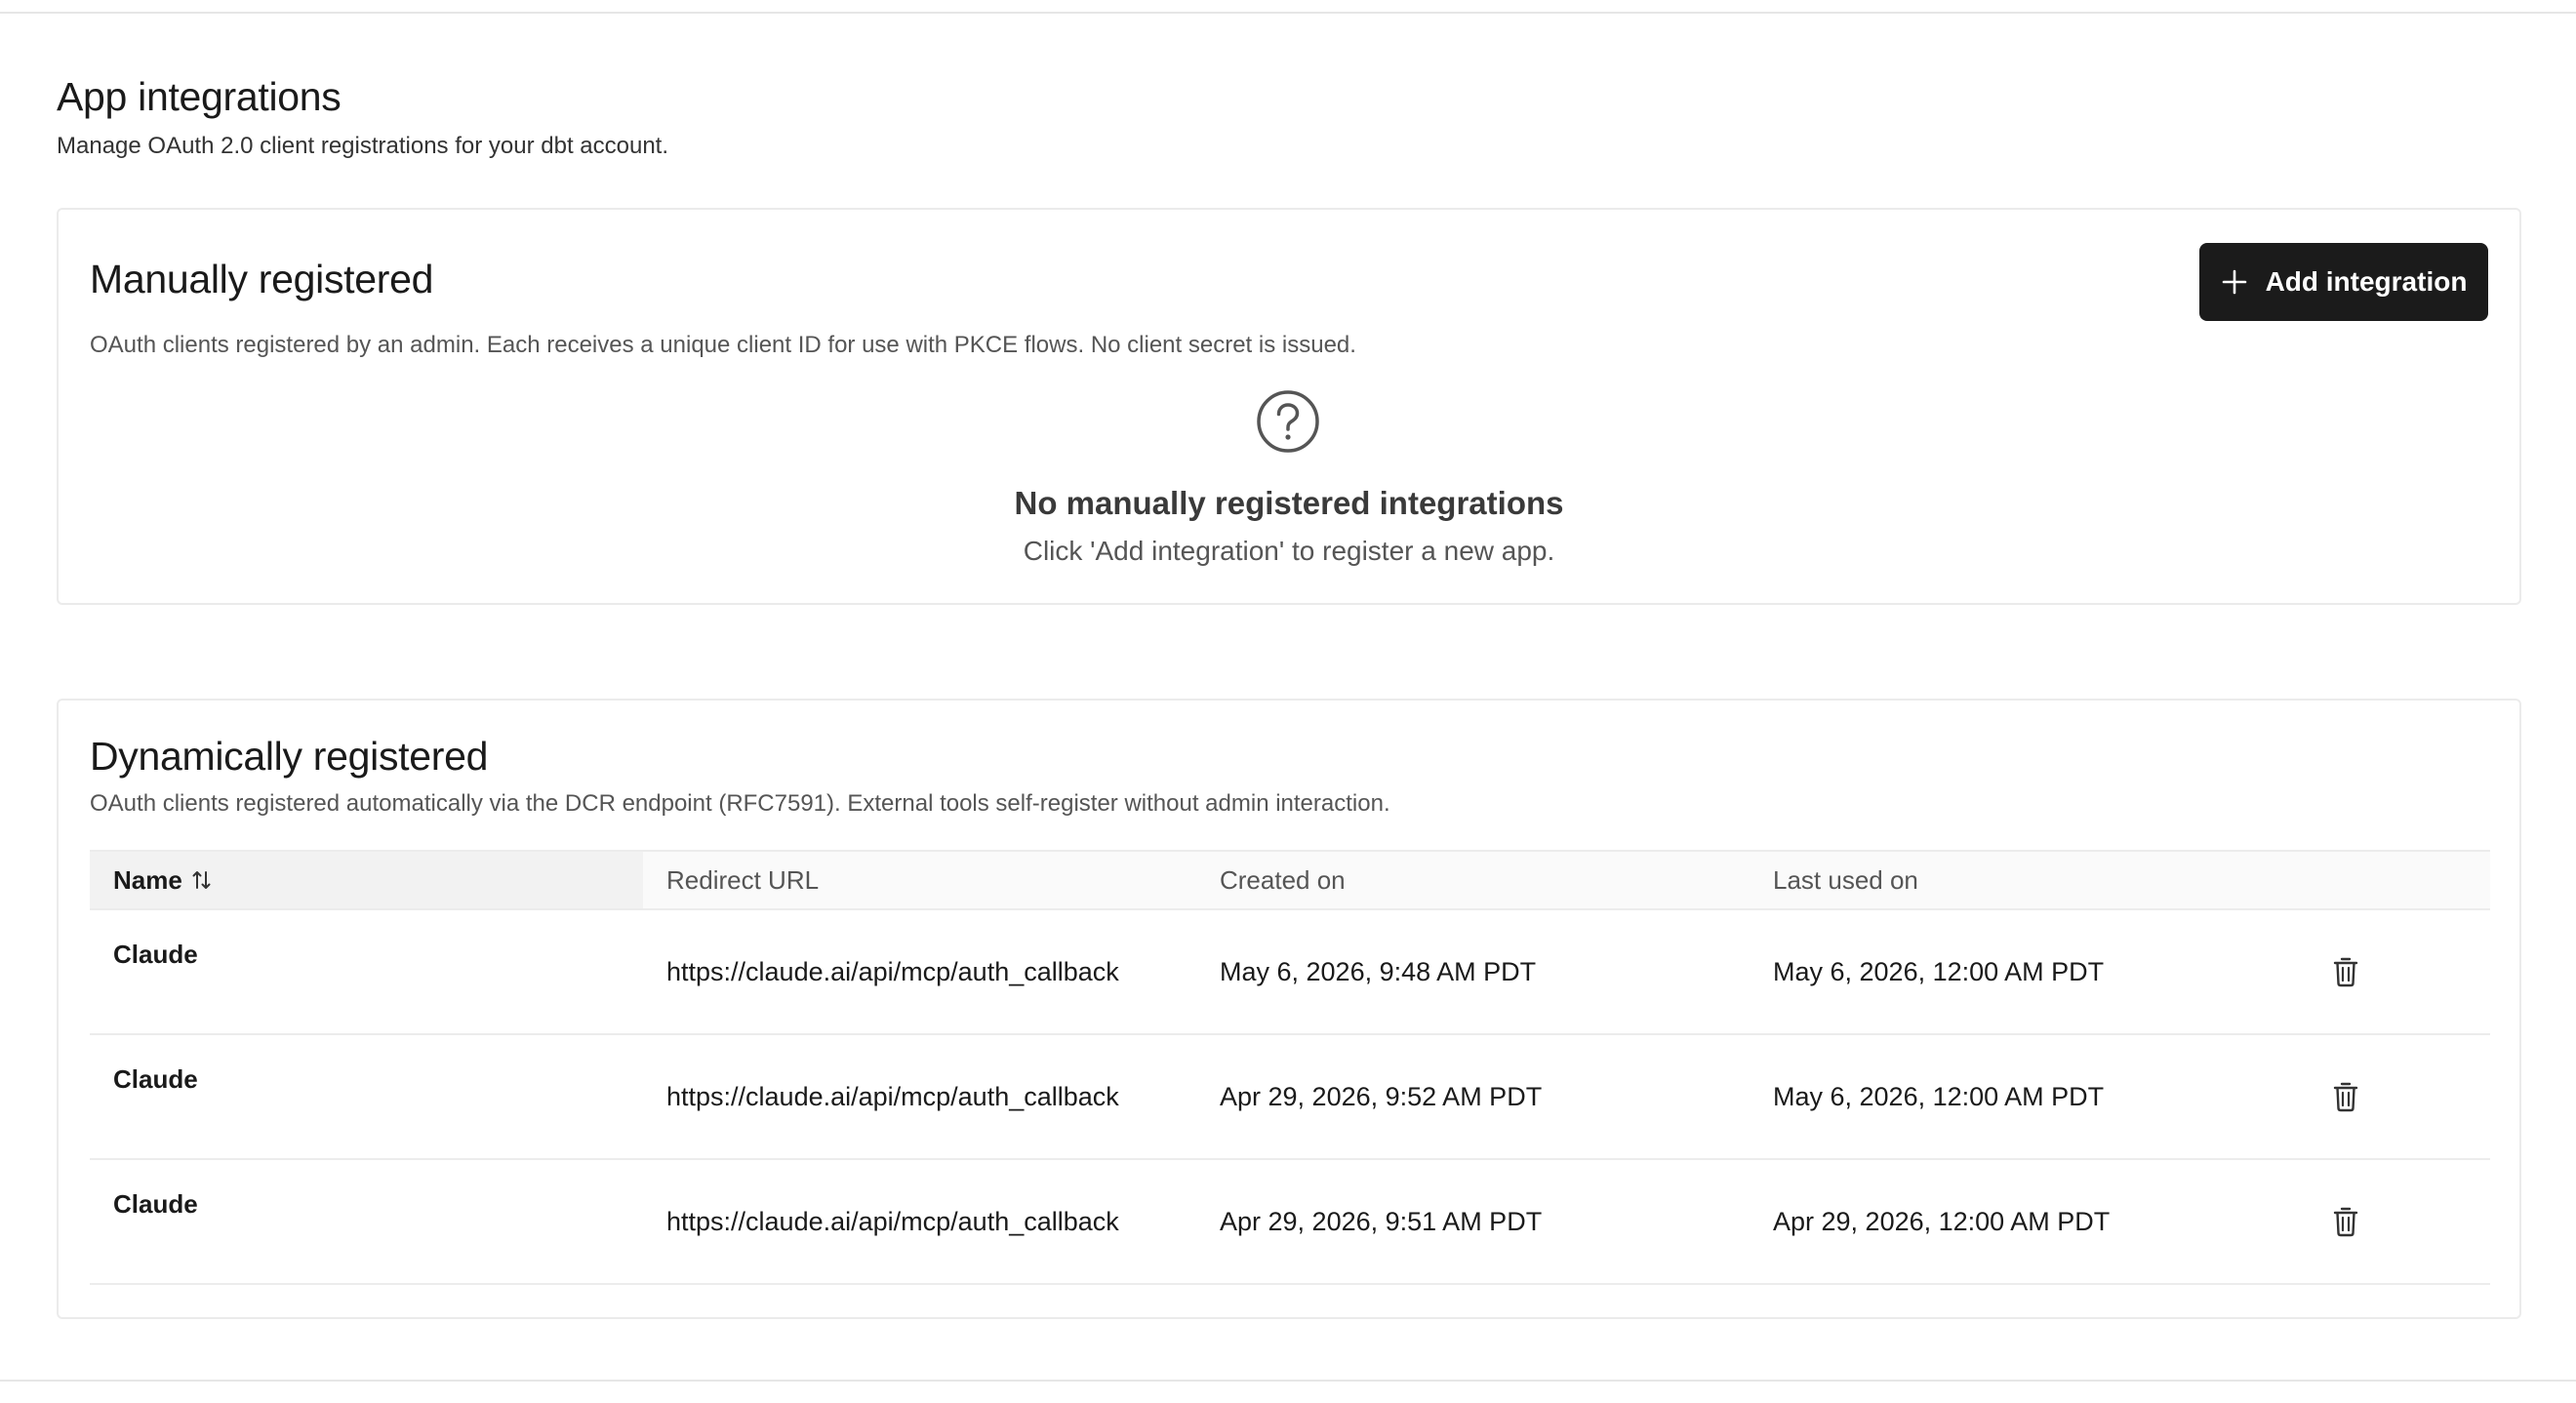 The height and width of the screenshot is (1403, 2576). Describe the element at coordinates (366, 880) in the screenshot. I see `column-header-name: Name` at that location.